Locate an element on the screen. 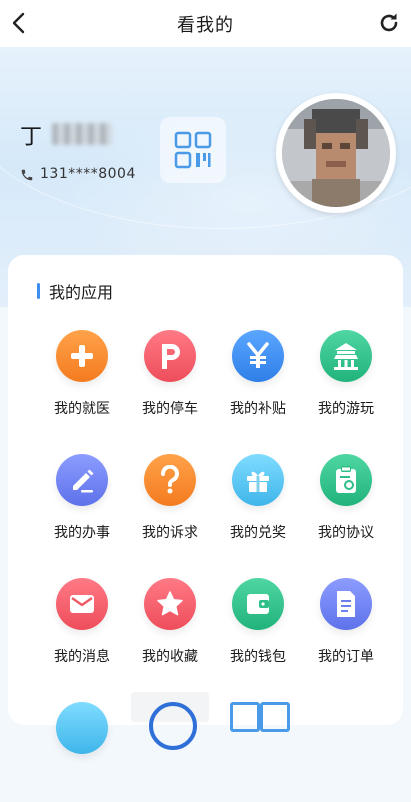 The height and width of the screenshot is (802, 411). app-label: 我的停车 is located at coordinates (170, 409).